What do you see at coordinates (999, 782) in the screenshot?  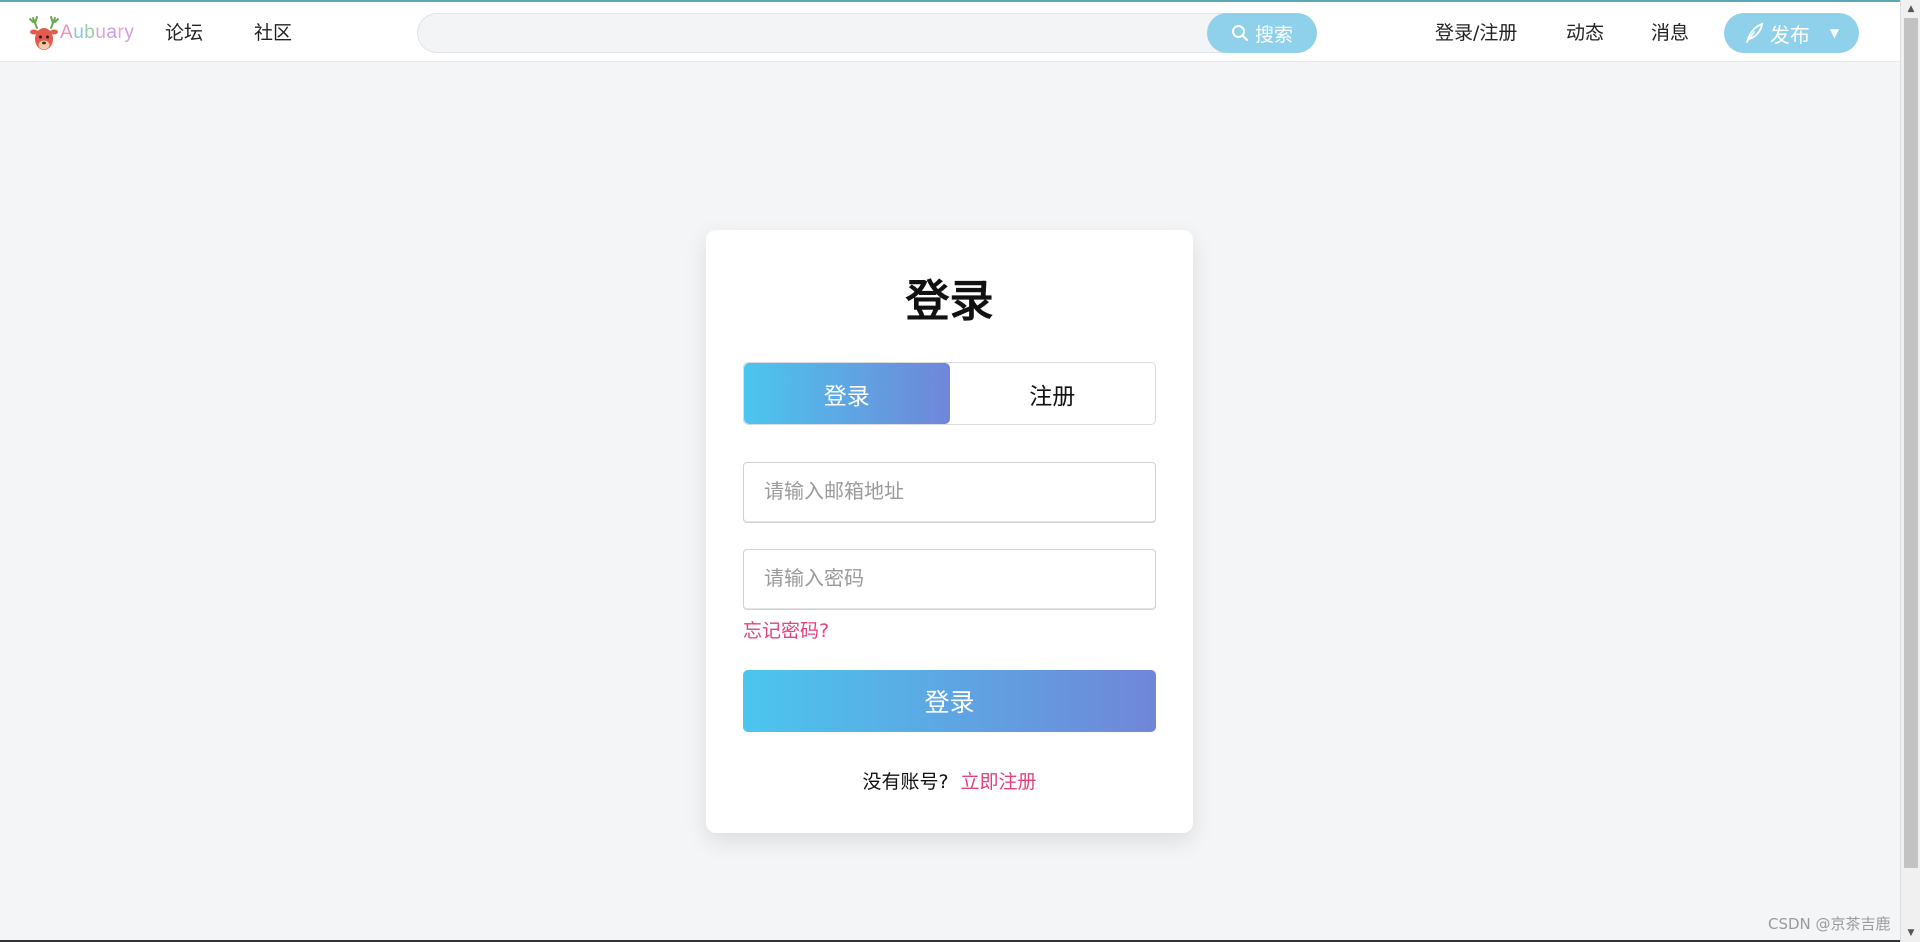 I see `register-now-link: 立即注册` at bounding box center [999, 782].